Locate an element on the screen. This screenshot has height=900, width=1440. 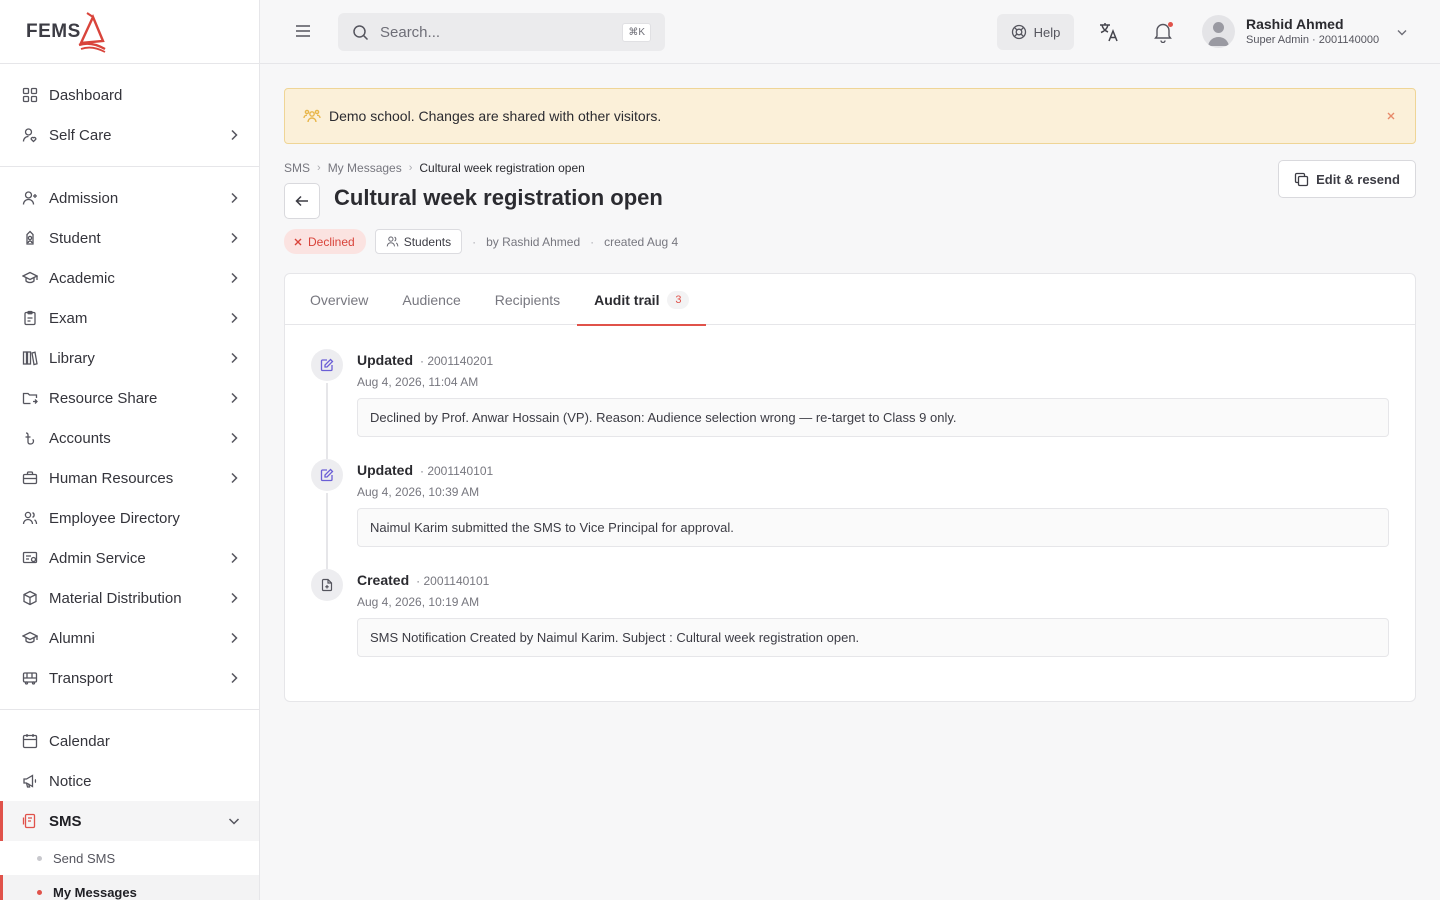
timeline-connector is located at coordinates (327, 532).